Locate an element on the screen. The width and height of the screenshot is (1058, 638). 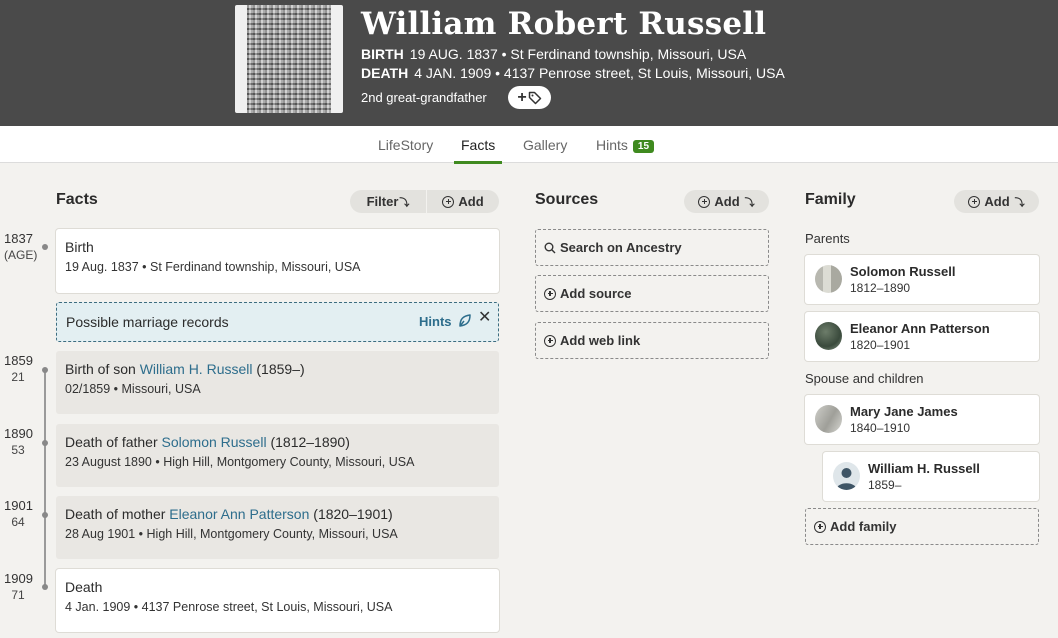
profile-photo is located at coordinates (289, 59).